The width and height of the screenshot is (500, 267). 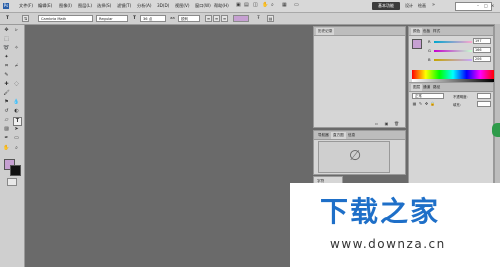 I want to click on floating-green-button, so click(x=496, y=130).